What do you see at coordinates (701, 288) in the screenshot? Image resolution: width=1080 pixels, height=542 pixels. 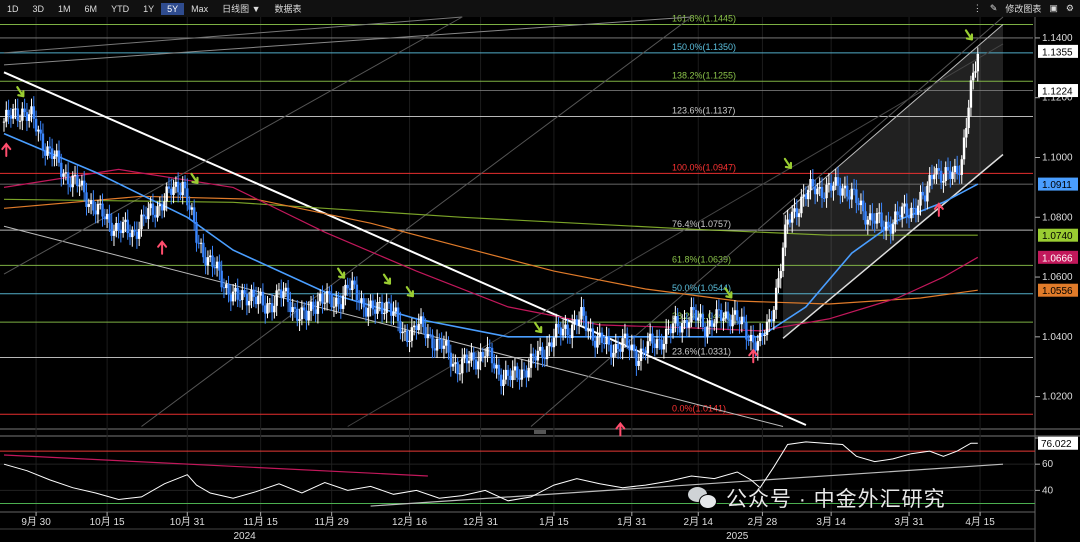 I see `fib-label: 50.0%(1.0544)` at bounding box center [701, 288].